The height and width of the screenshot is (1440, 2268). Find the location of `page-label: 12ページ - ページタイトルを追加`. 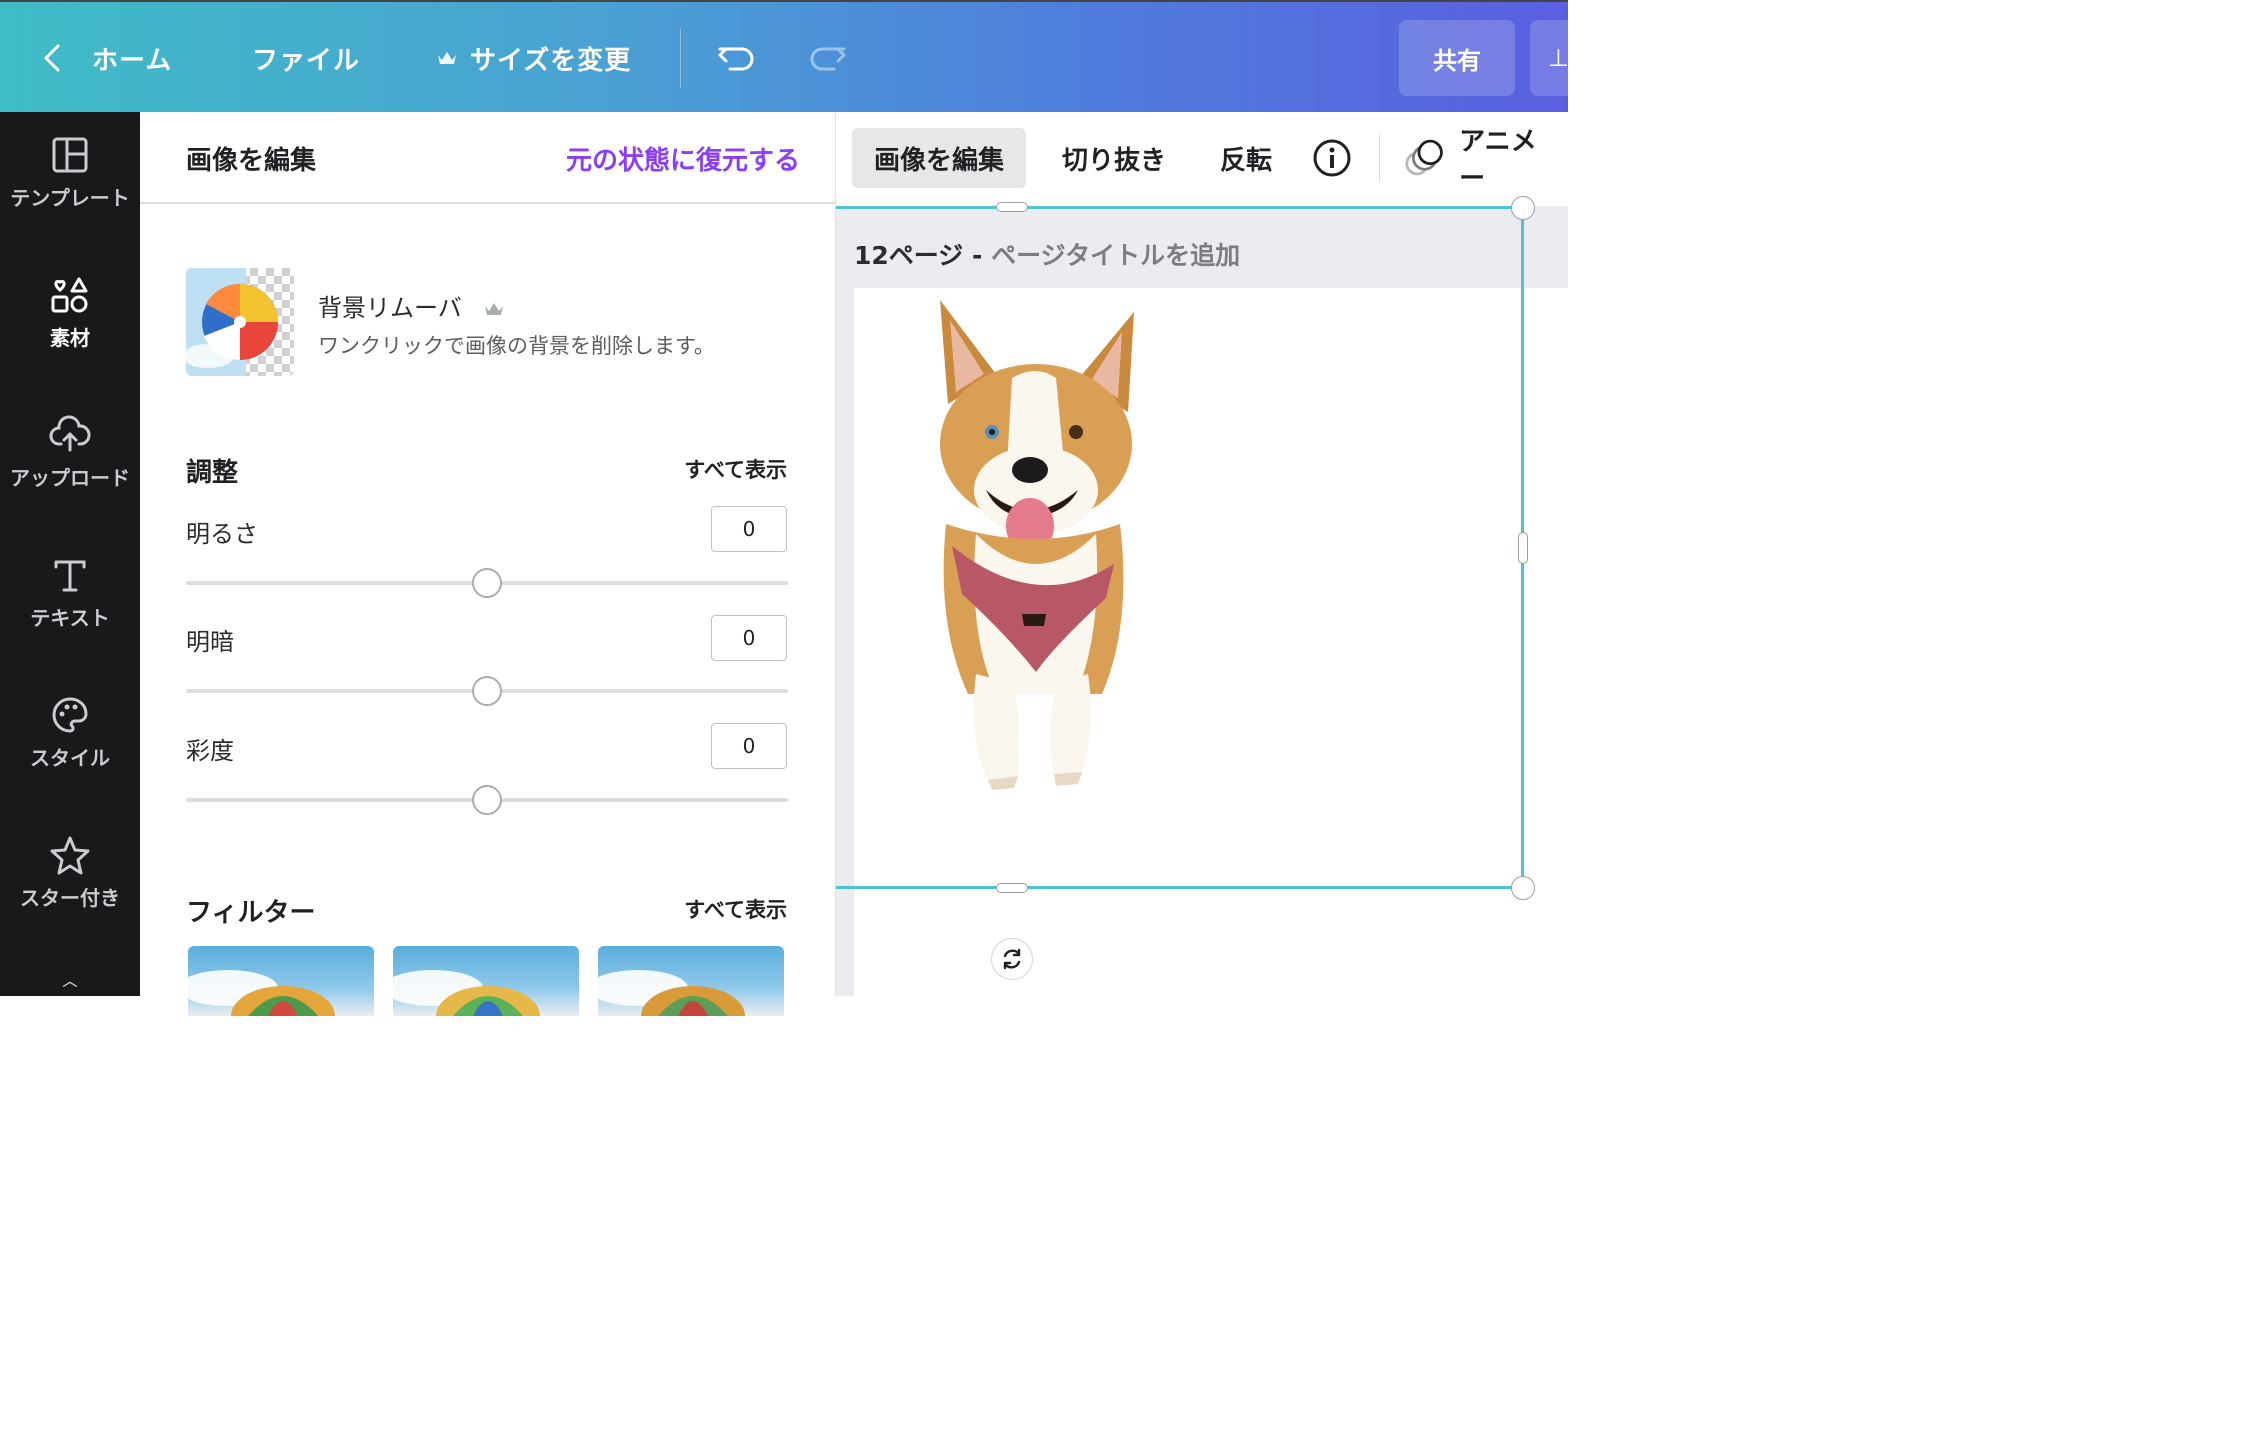

page-label: 12ページ - ページタイトルを追加 is located at coordinates (1047, 254).